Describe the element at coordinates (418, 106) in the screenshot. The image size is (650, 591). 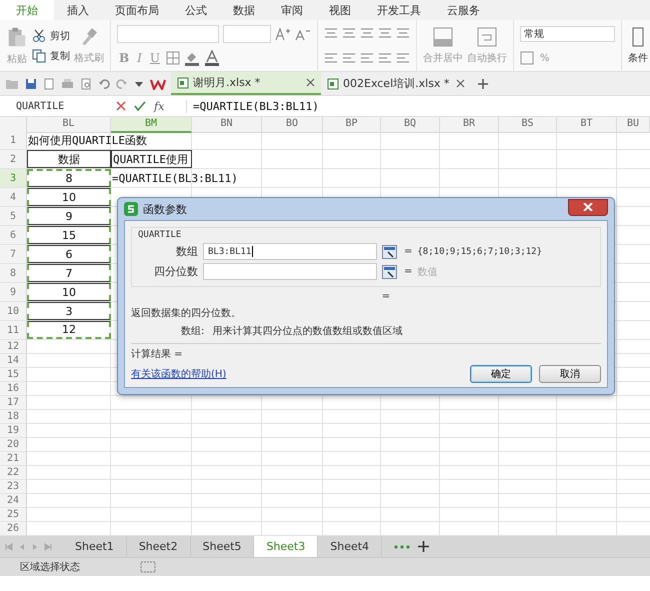
I see `formula-field: =QUARTILE(BL3:BL11)` at that location.